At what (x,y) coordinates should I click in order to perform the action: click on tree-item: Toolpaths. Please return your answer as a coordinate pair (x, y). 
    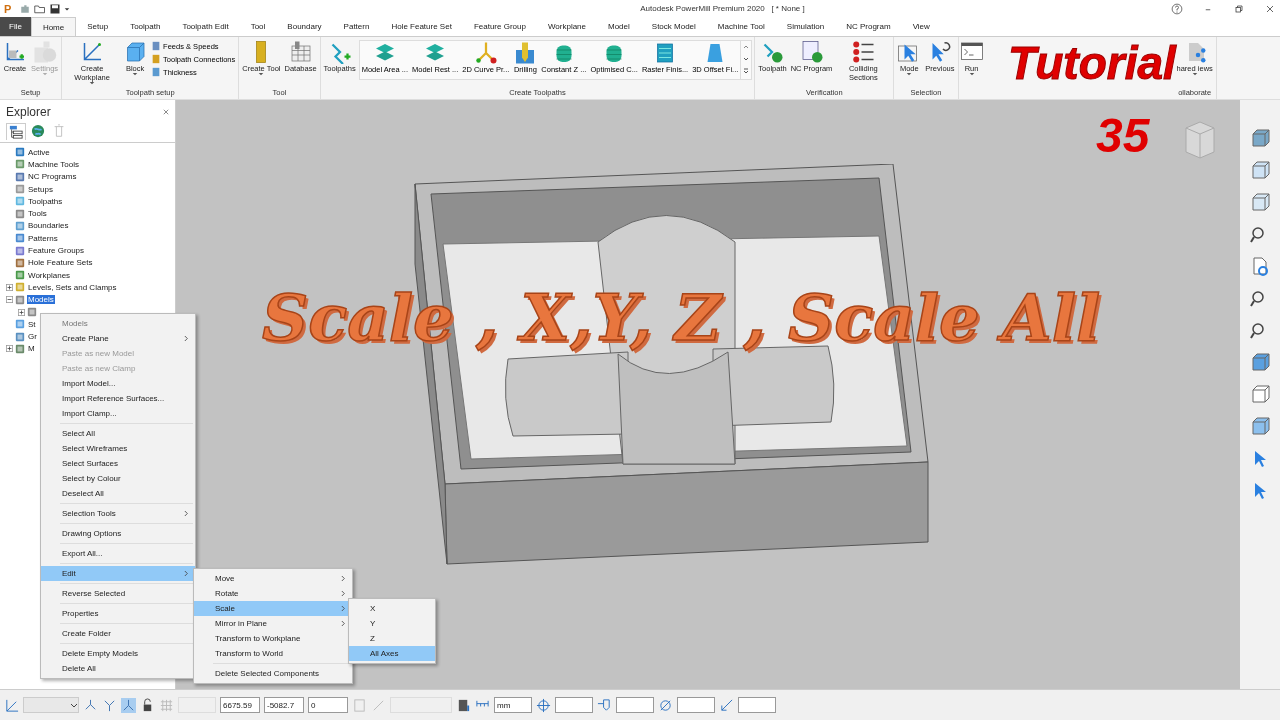
    Looking at the image, I should click on (45, 201).